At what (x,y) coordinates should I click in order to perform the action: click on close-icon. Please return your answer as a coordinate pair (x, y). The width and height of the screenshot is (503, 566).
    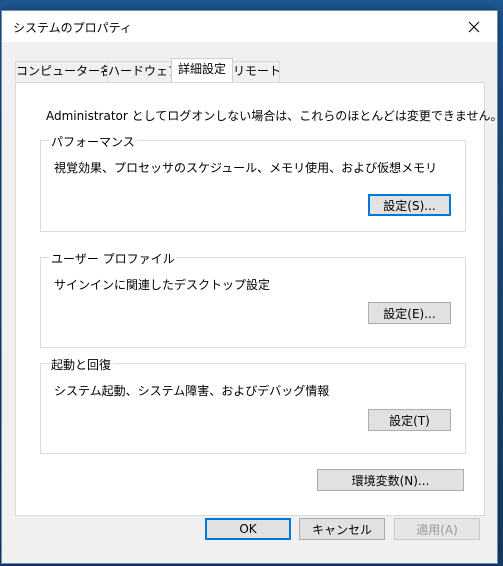
    Looking at the image, I should click on (474, 26).